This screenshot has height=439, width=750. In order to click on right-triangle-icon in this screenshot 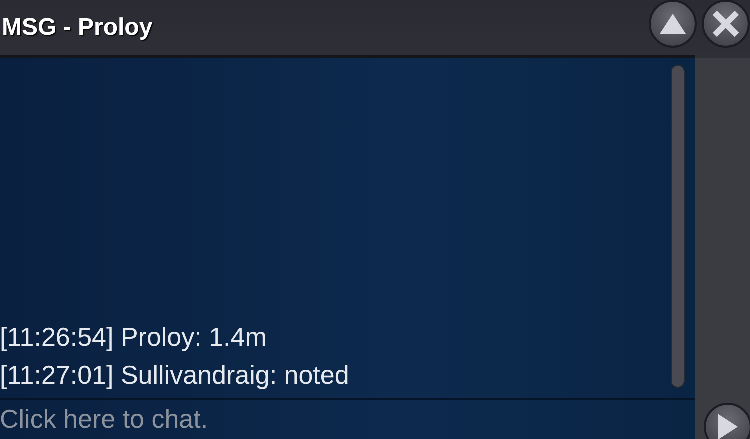, I will do `click(728, 426)`.